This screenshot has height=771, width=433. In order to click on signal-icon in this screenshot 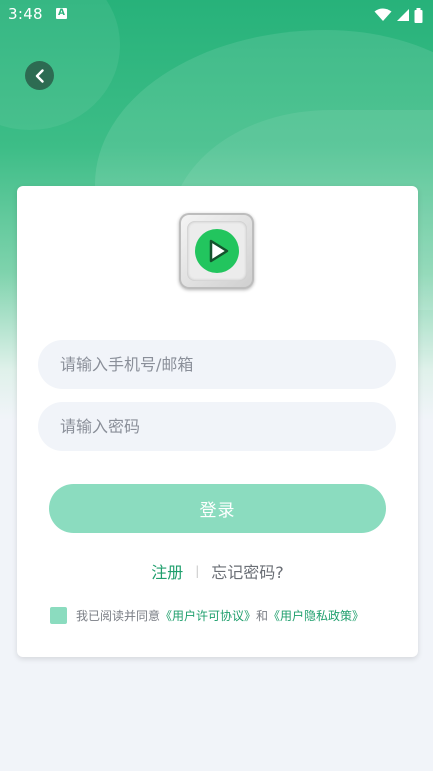, I will do `click(403, 15)`.